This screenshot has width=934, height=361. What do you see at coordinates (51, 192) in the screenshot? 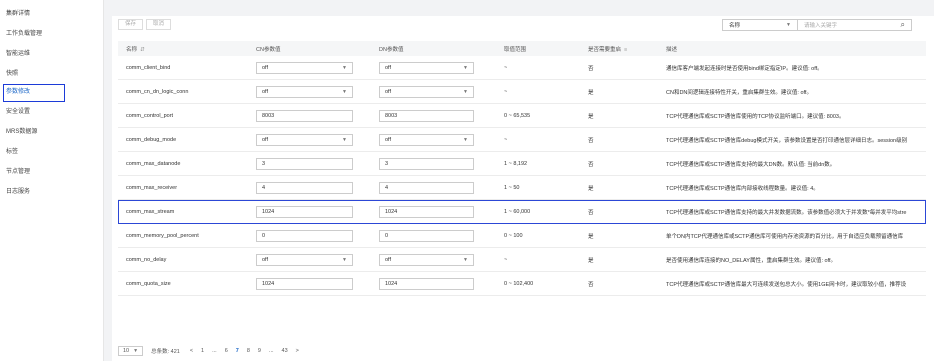
I see `sidebar-item: 日志服务` at bounding box center [51, 192].